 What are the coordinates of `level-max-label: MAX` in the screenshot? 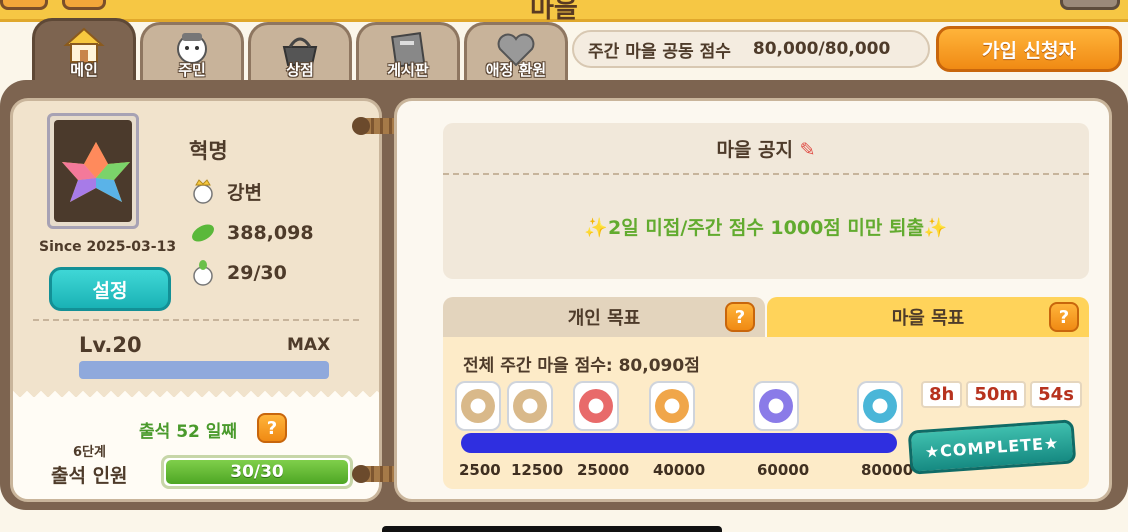 It's located at (309, 345).